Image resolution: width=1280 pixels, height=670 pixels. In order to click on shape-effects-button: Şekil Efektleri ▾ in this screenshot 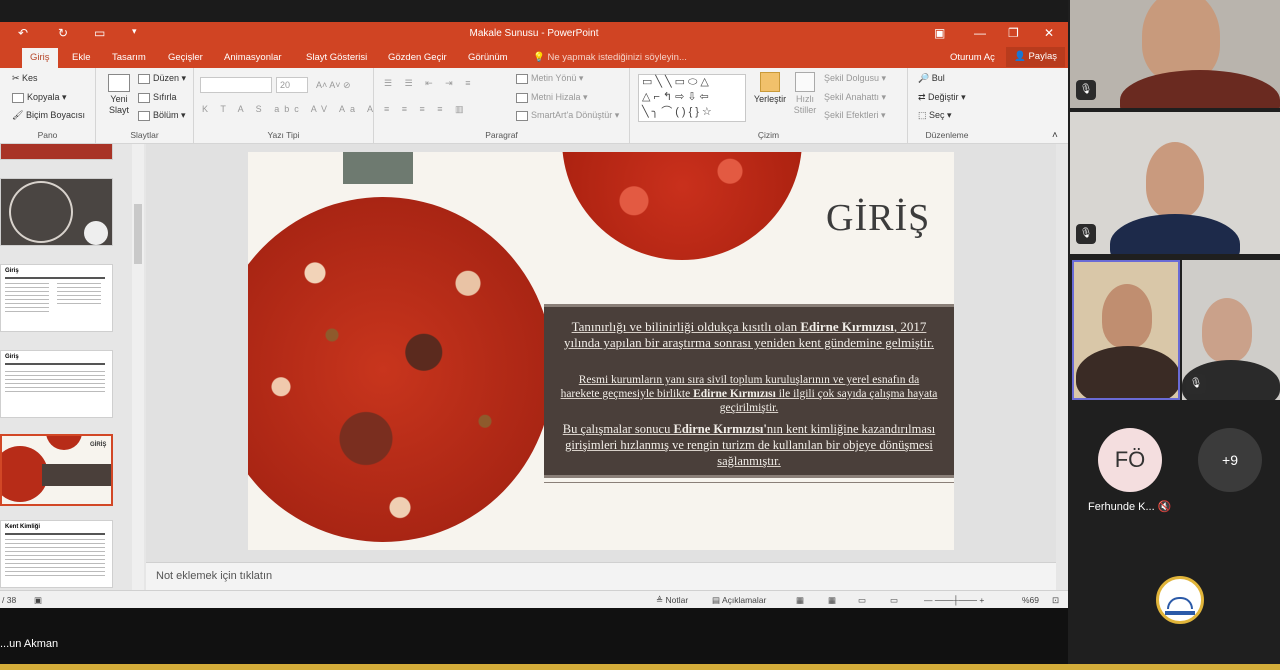, I will do `click(855, 115)`.